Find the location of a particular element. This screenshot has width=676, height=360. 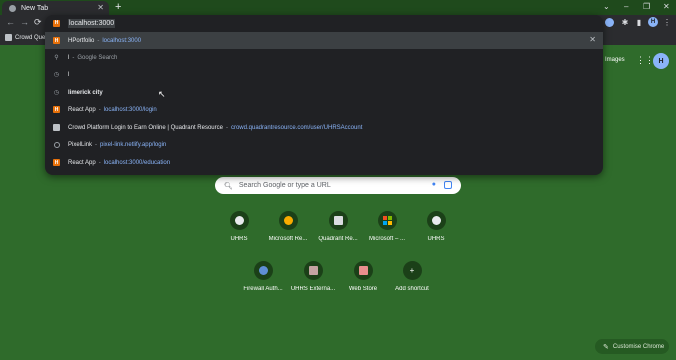

shortcut-label: UHRS is located at coordinates (436, 239).